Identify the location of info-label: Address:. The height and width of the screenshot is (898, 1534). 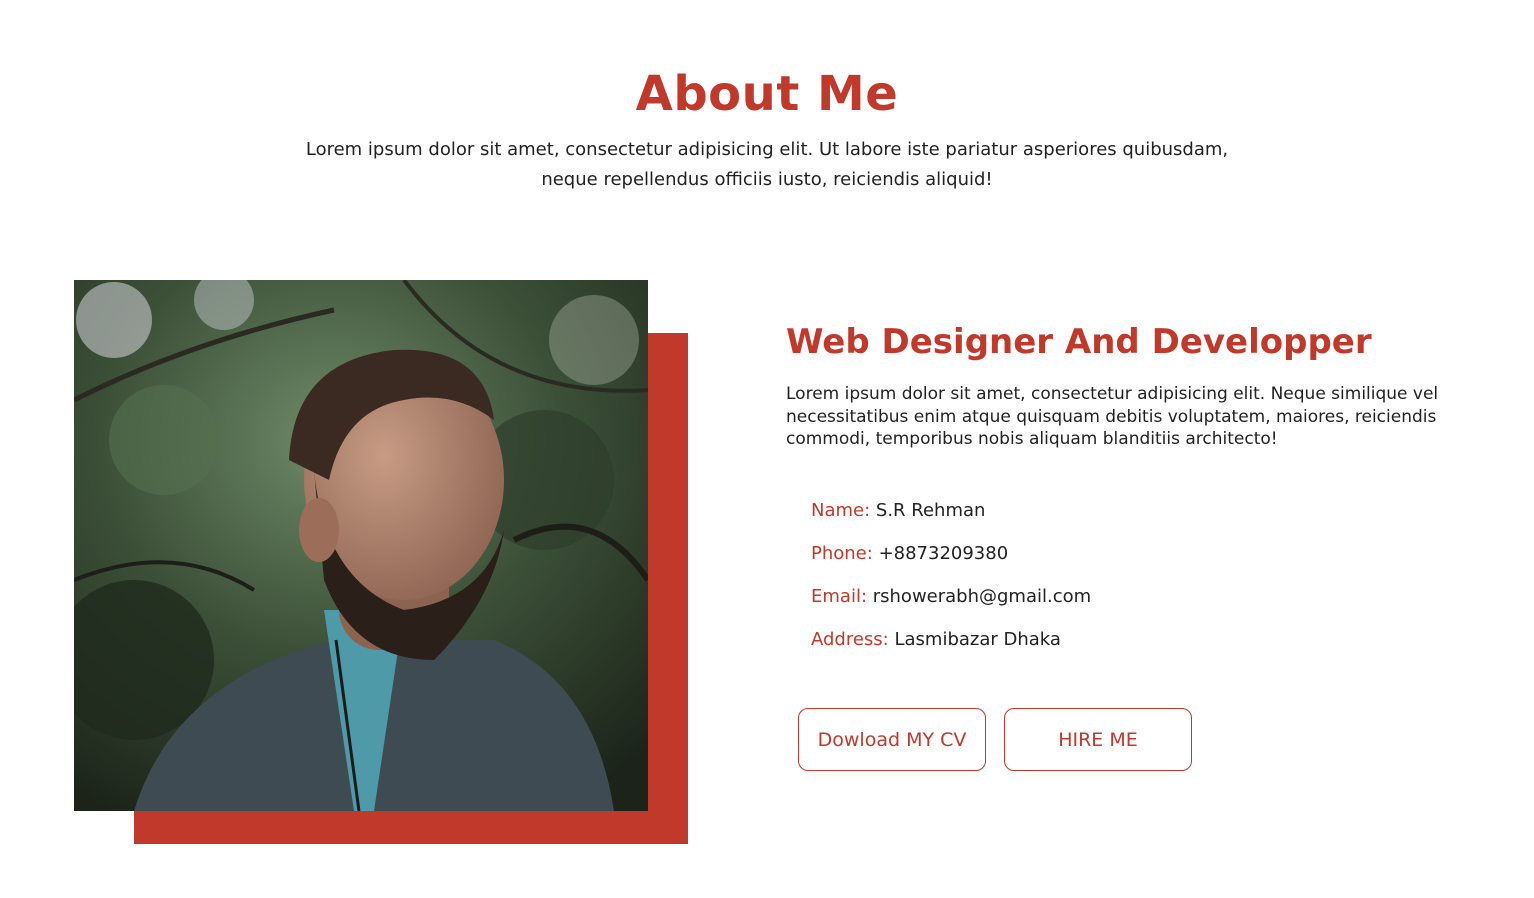
(850, 639).